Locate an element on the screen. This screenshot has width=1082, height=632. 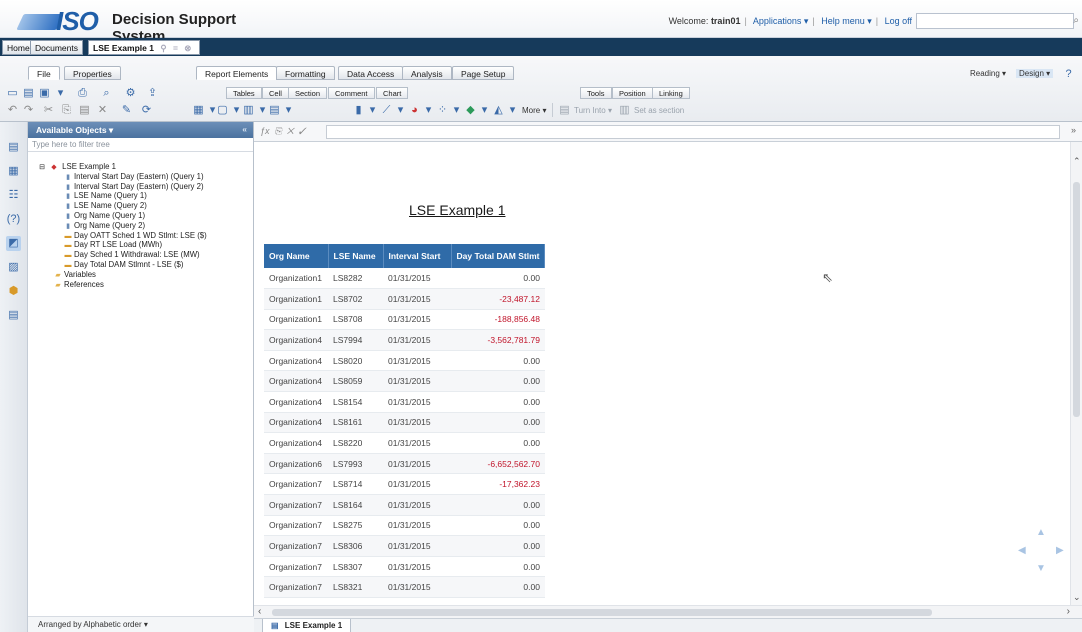
global-search-input: ⌕ is located at coordinates (997, 21).